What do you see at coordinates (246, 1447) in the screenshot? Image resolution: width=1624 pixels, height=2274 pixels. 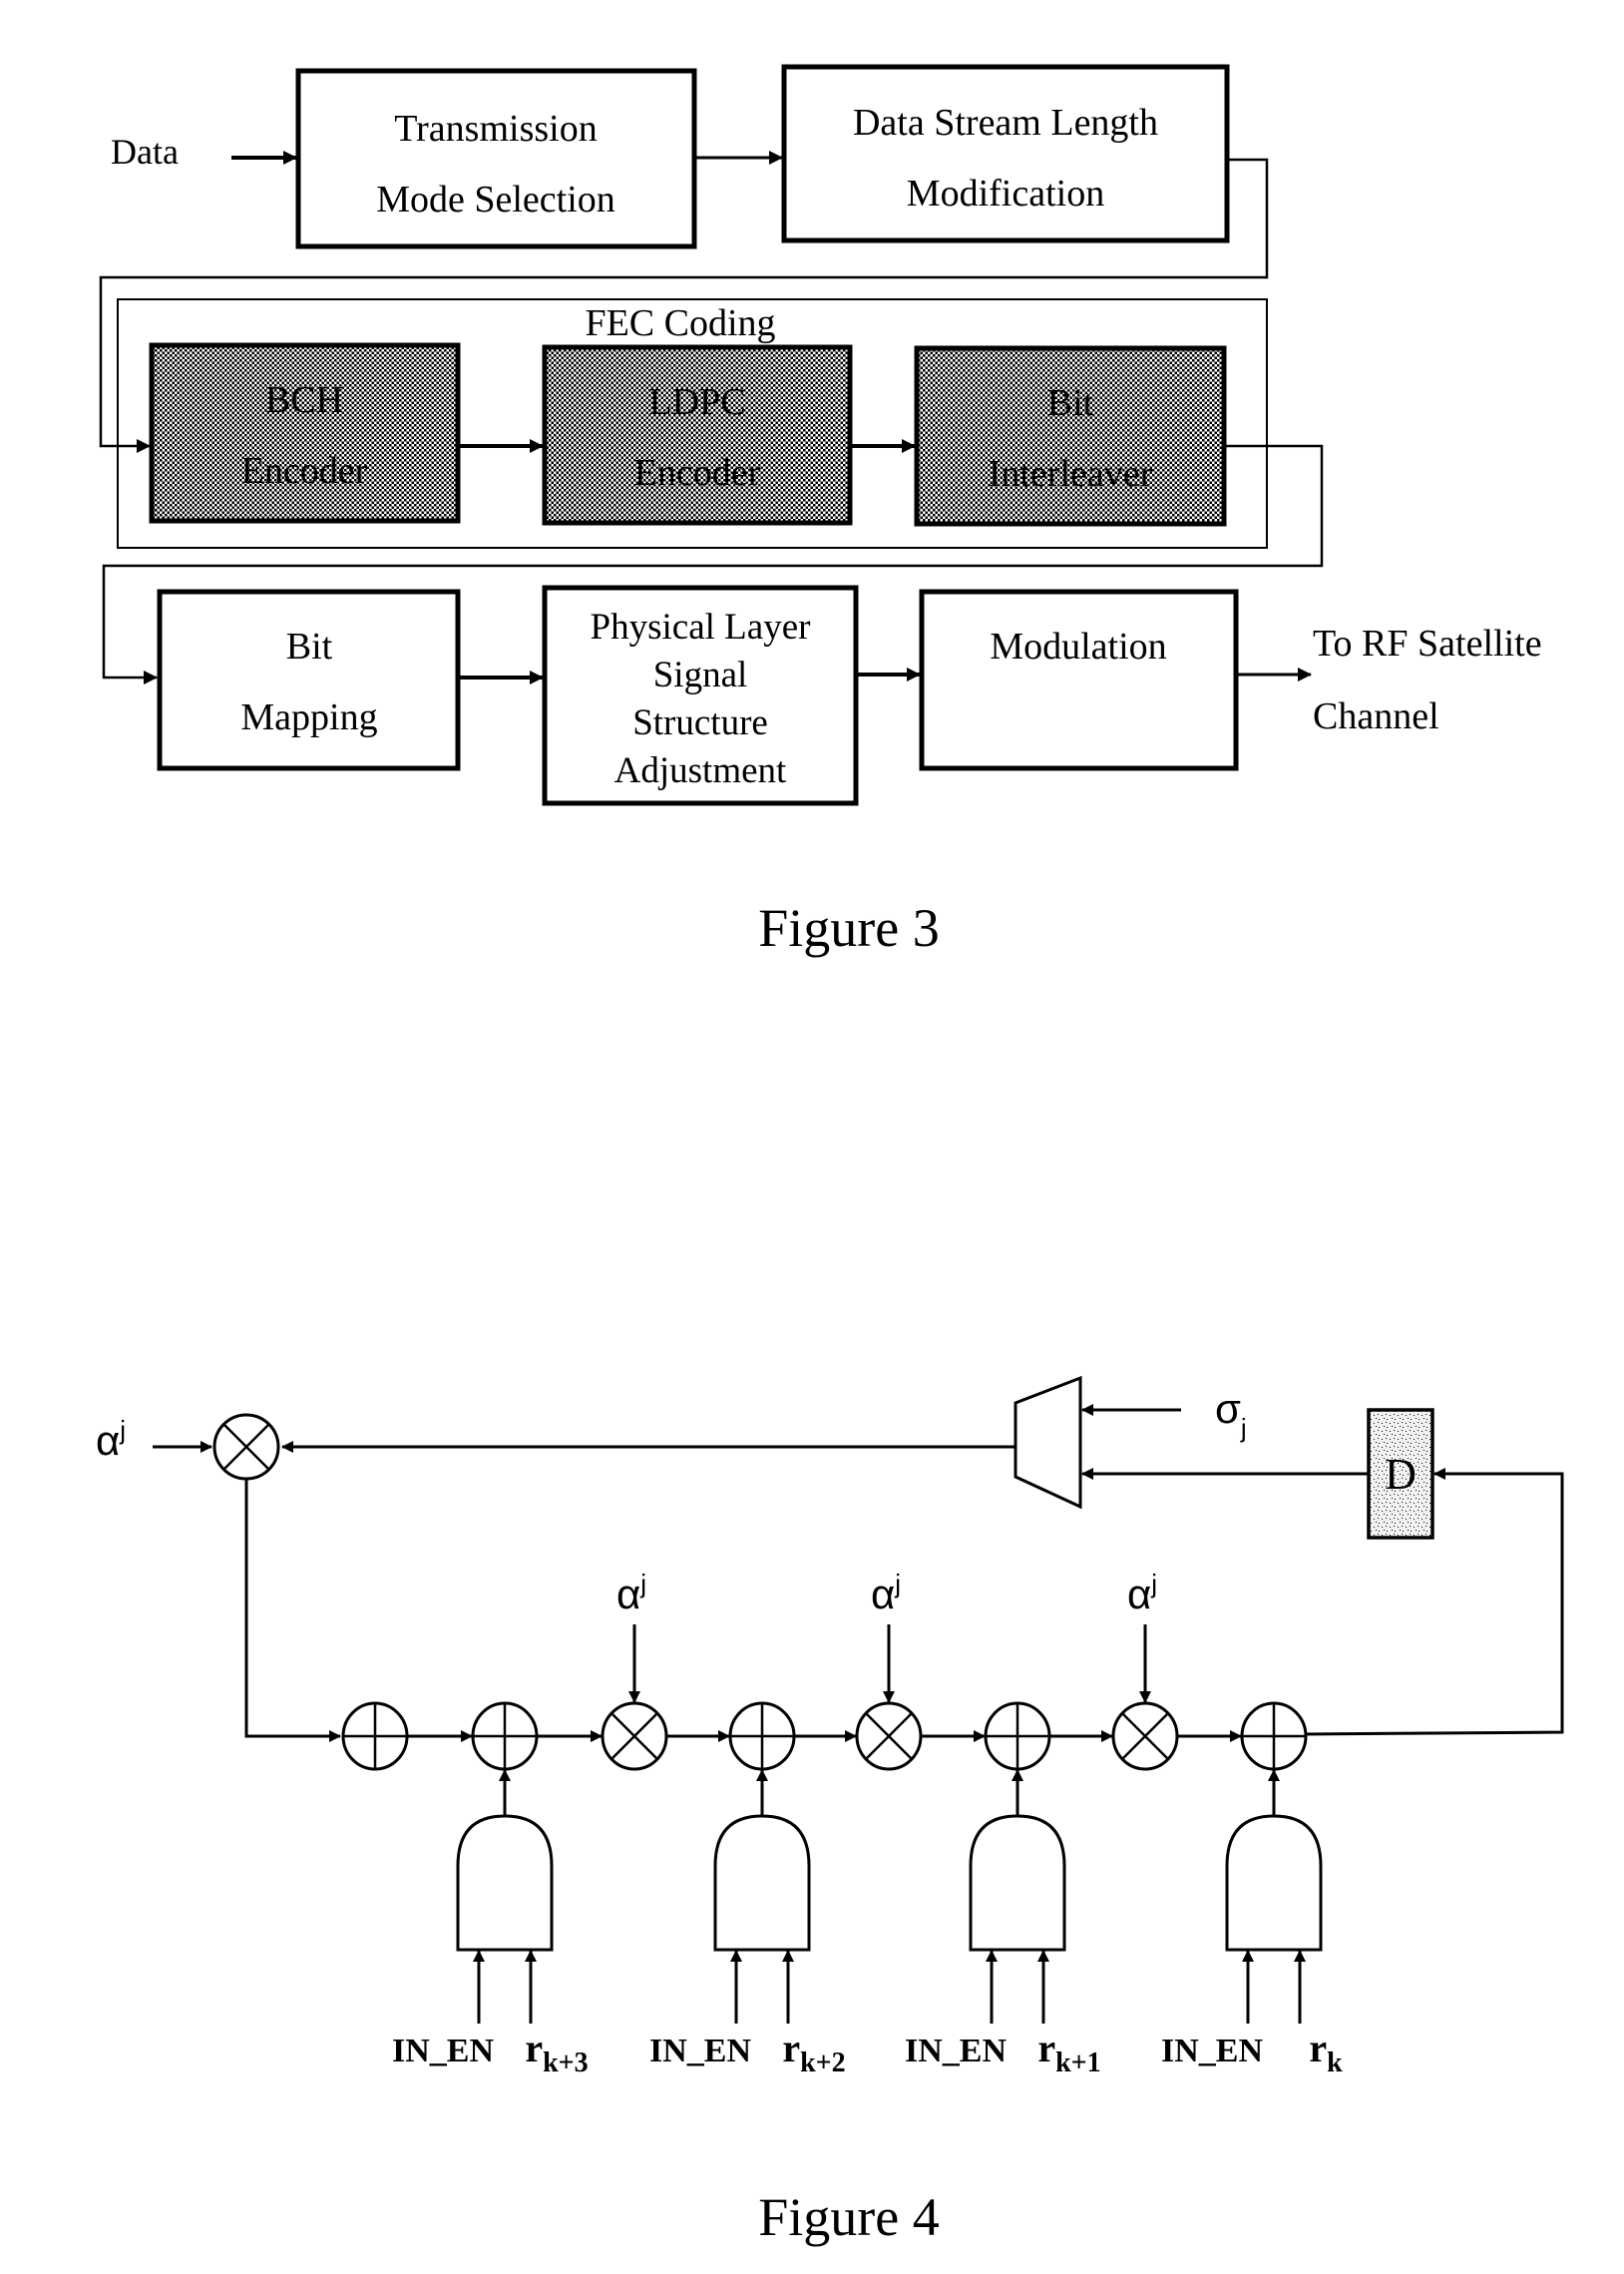 I see `multiplier-icon` at bounding box center [246, 1447].